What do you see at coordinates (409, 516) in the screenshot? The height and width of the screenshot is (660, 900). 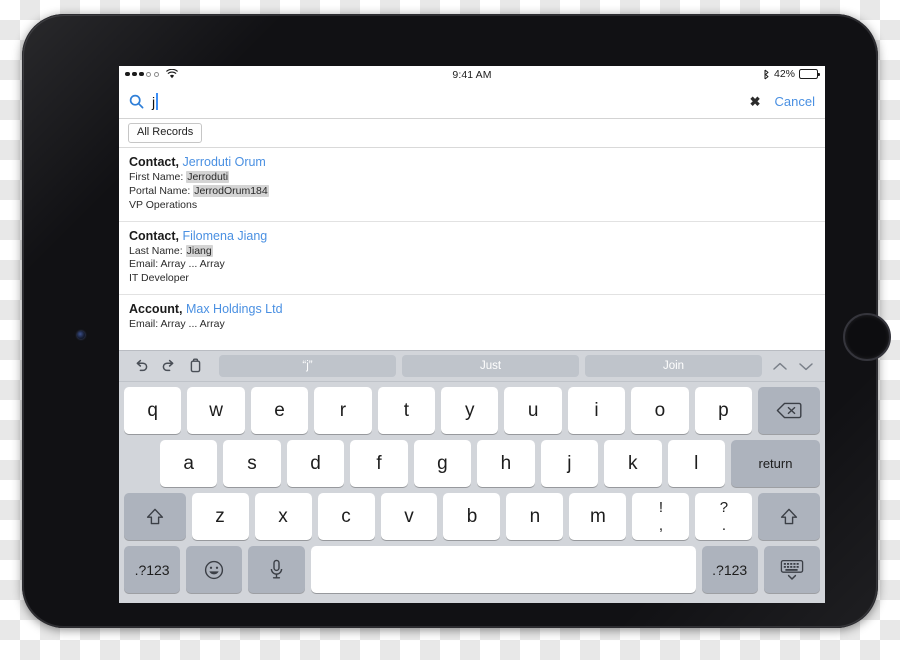 I see `key-v: v` at bounding box center [409, 516].